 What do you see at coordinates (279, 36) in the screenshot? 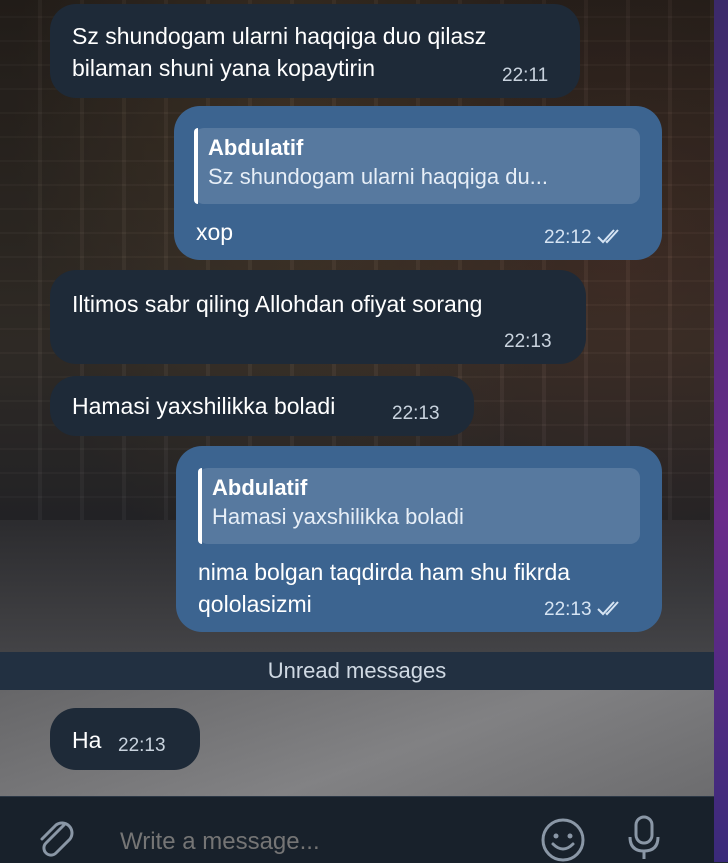
I see `message-text: Sz shundogam ularni haqqiga duo qilasz` at bounding box center [279, 36].